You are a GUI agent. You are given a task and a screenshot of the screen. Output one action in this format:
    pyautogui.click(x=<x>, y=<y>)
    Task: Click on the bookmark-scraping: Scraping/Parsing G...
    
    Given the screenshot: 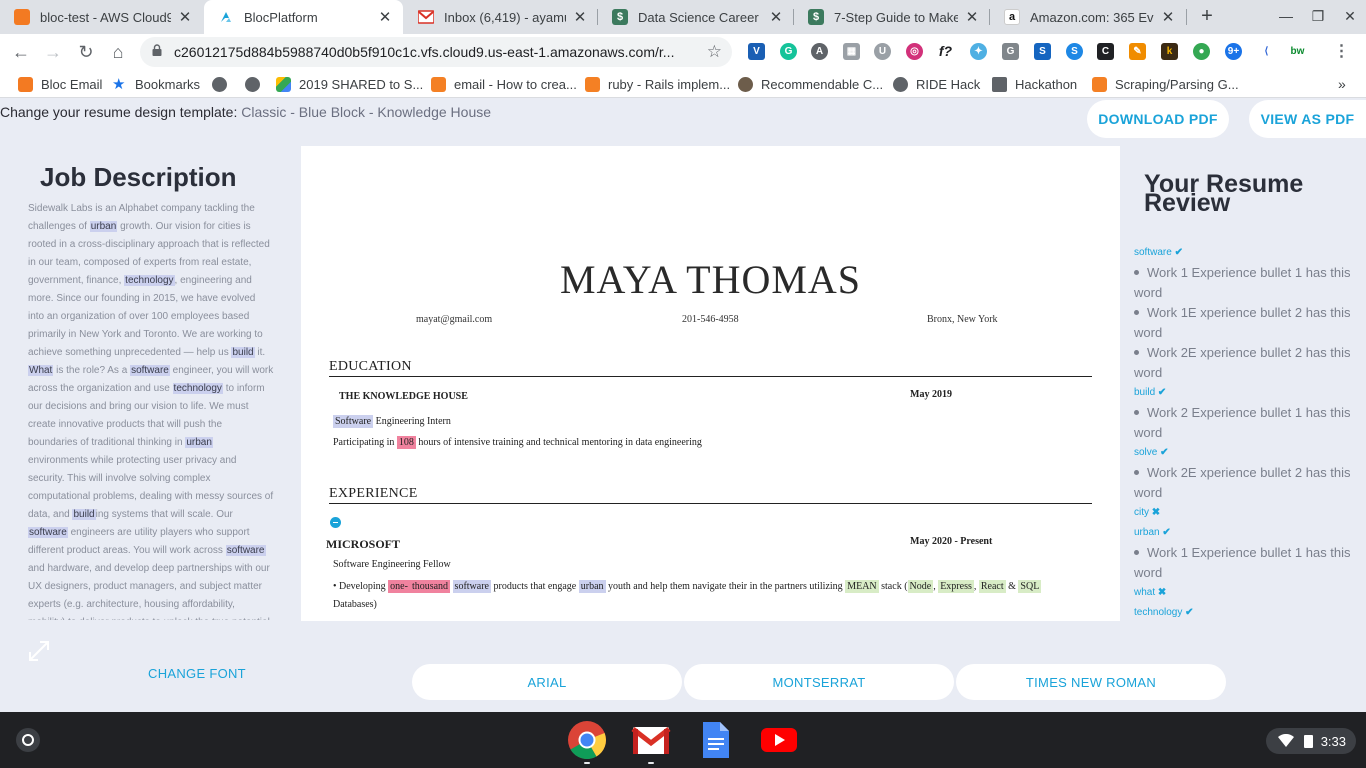 What is the action you would take?
    pyautogui.click(x=1165, y=84)
    